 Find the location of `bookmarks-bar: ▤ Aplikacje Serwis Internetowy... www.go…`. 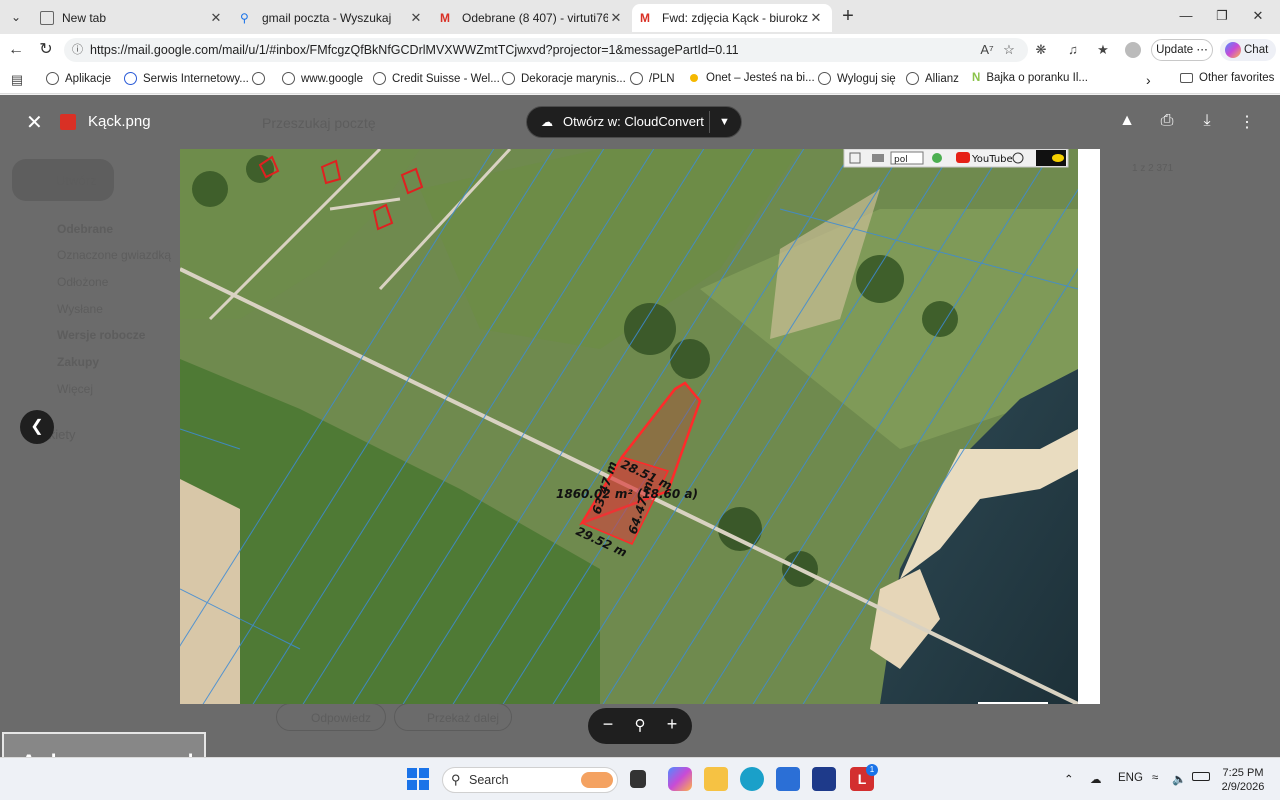

bookmarks-bar: ▤ Aplikacje Serwis Internetowy... www.go… is located at coordinates (640, 80).